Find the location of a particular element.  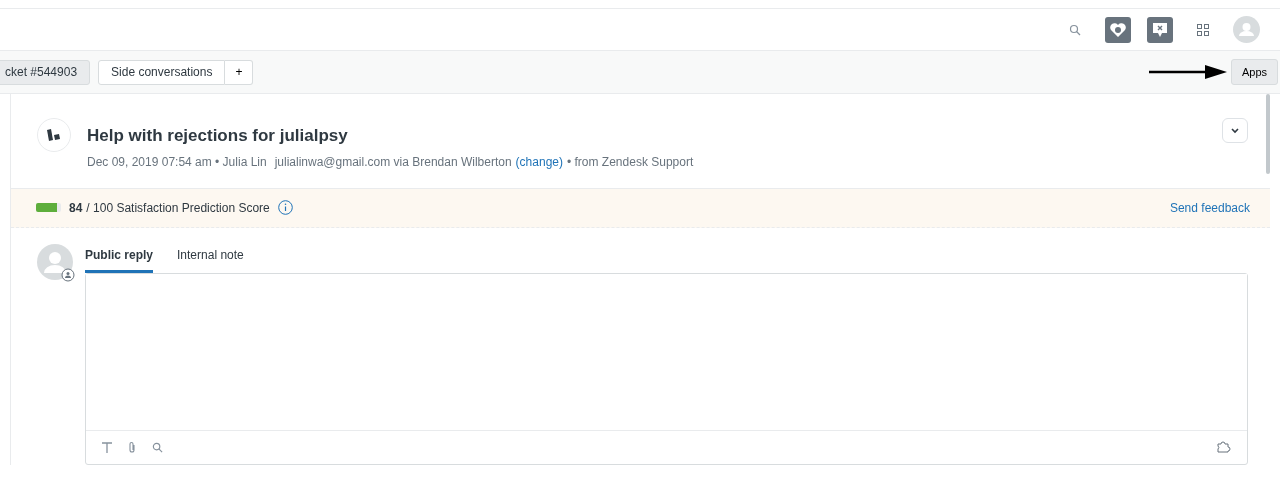

requester-email: julialinwa@gmail.com via Brendan Wilberton is located at coordinates (393, 162).